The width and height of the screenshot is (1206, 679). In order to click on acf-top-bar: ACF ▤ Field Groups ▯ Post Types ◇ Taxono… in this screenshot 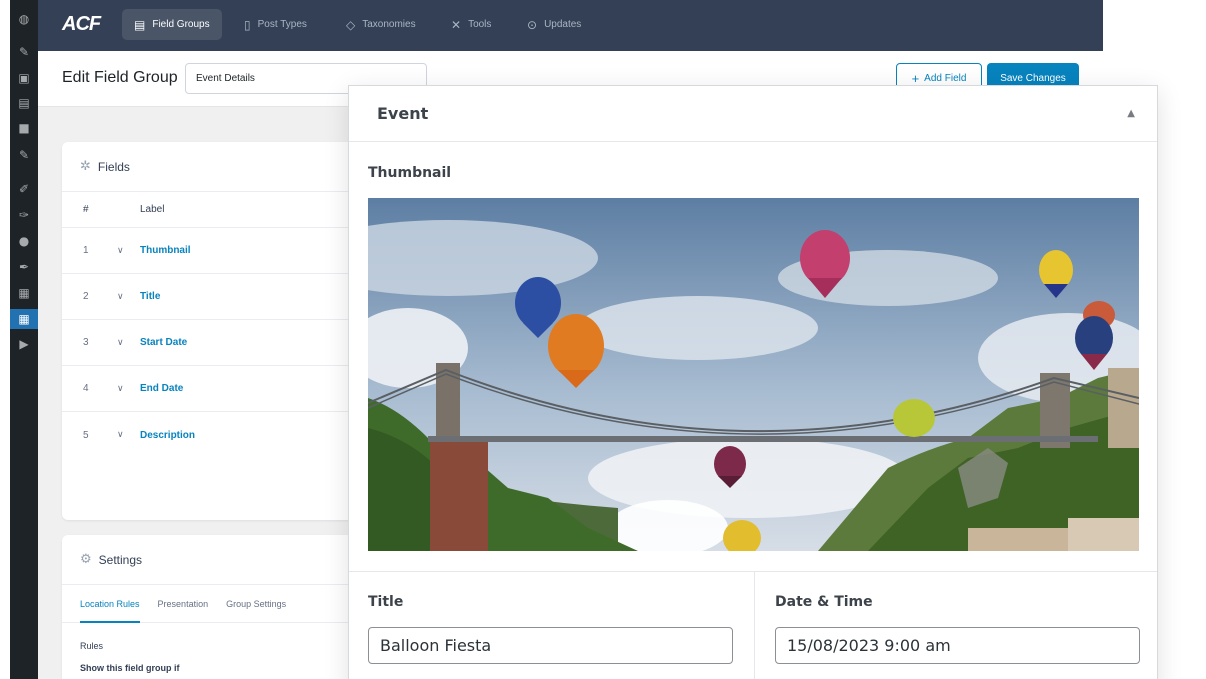, I will do `click(570, 25)`.